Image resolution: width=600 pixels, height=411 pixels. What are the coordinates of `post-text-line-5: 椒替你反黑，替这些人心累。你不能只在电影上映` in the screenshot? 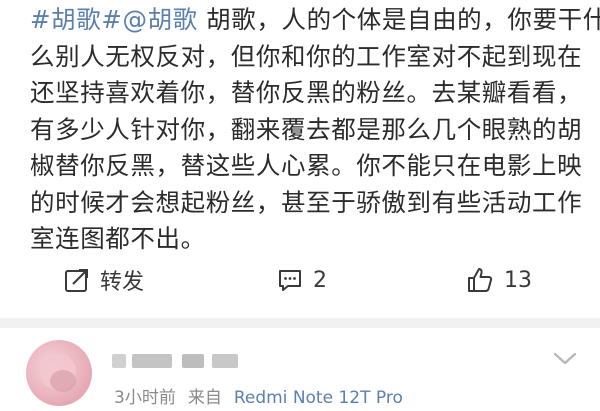 It's located at (306, 165).